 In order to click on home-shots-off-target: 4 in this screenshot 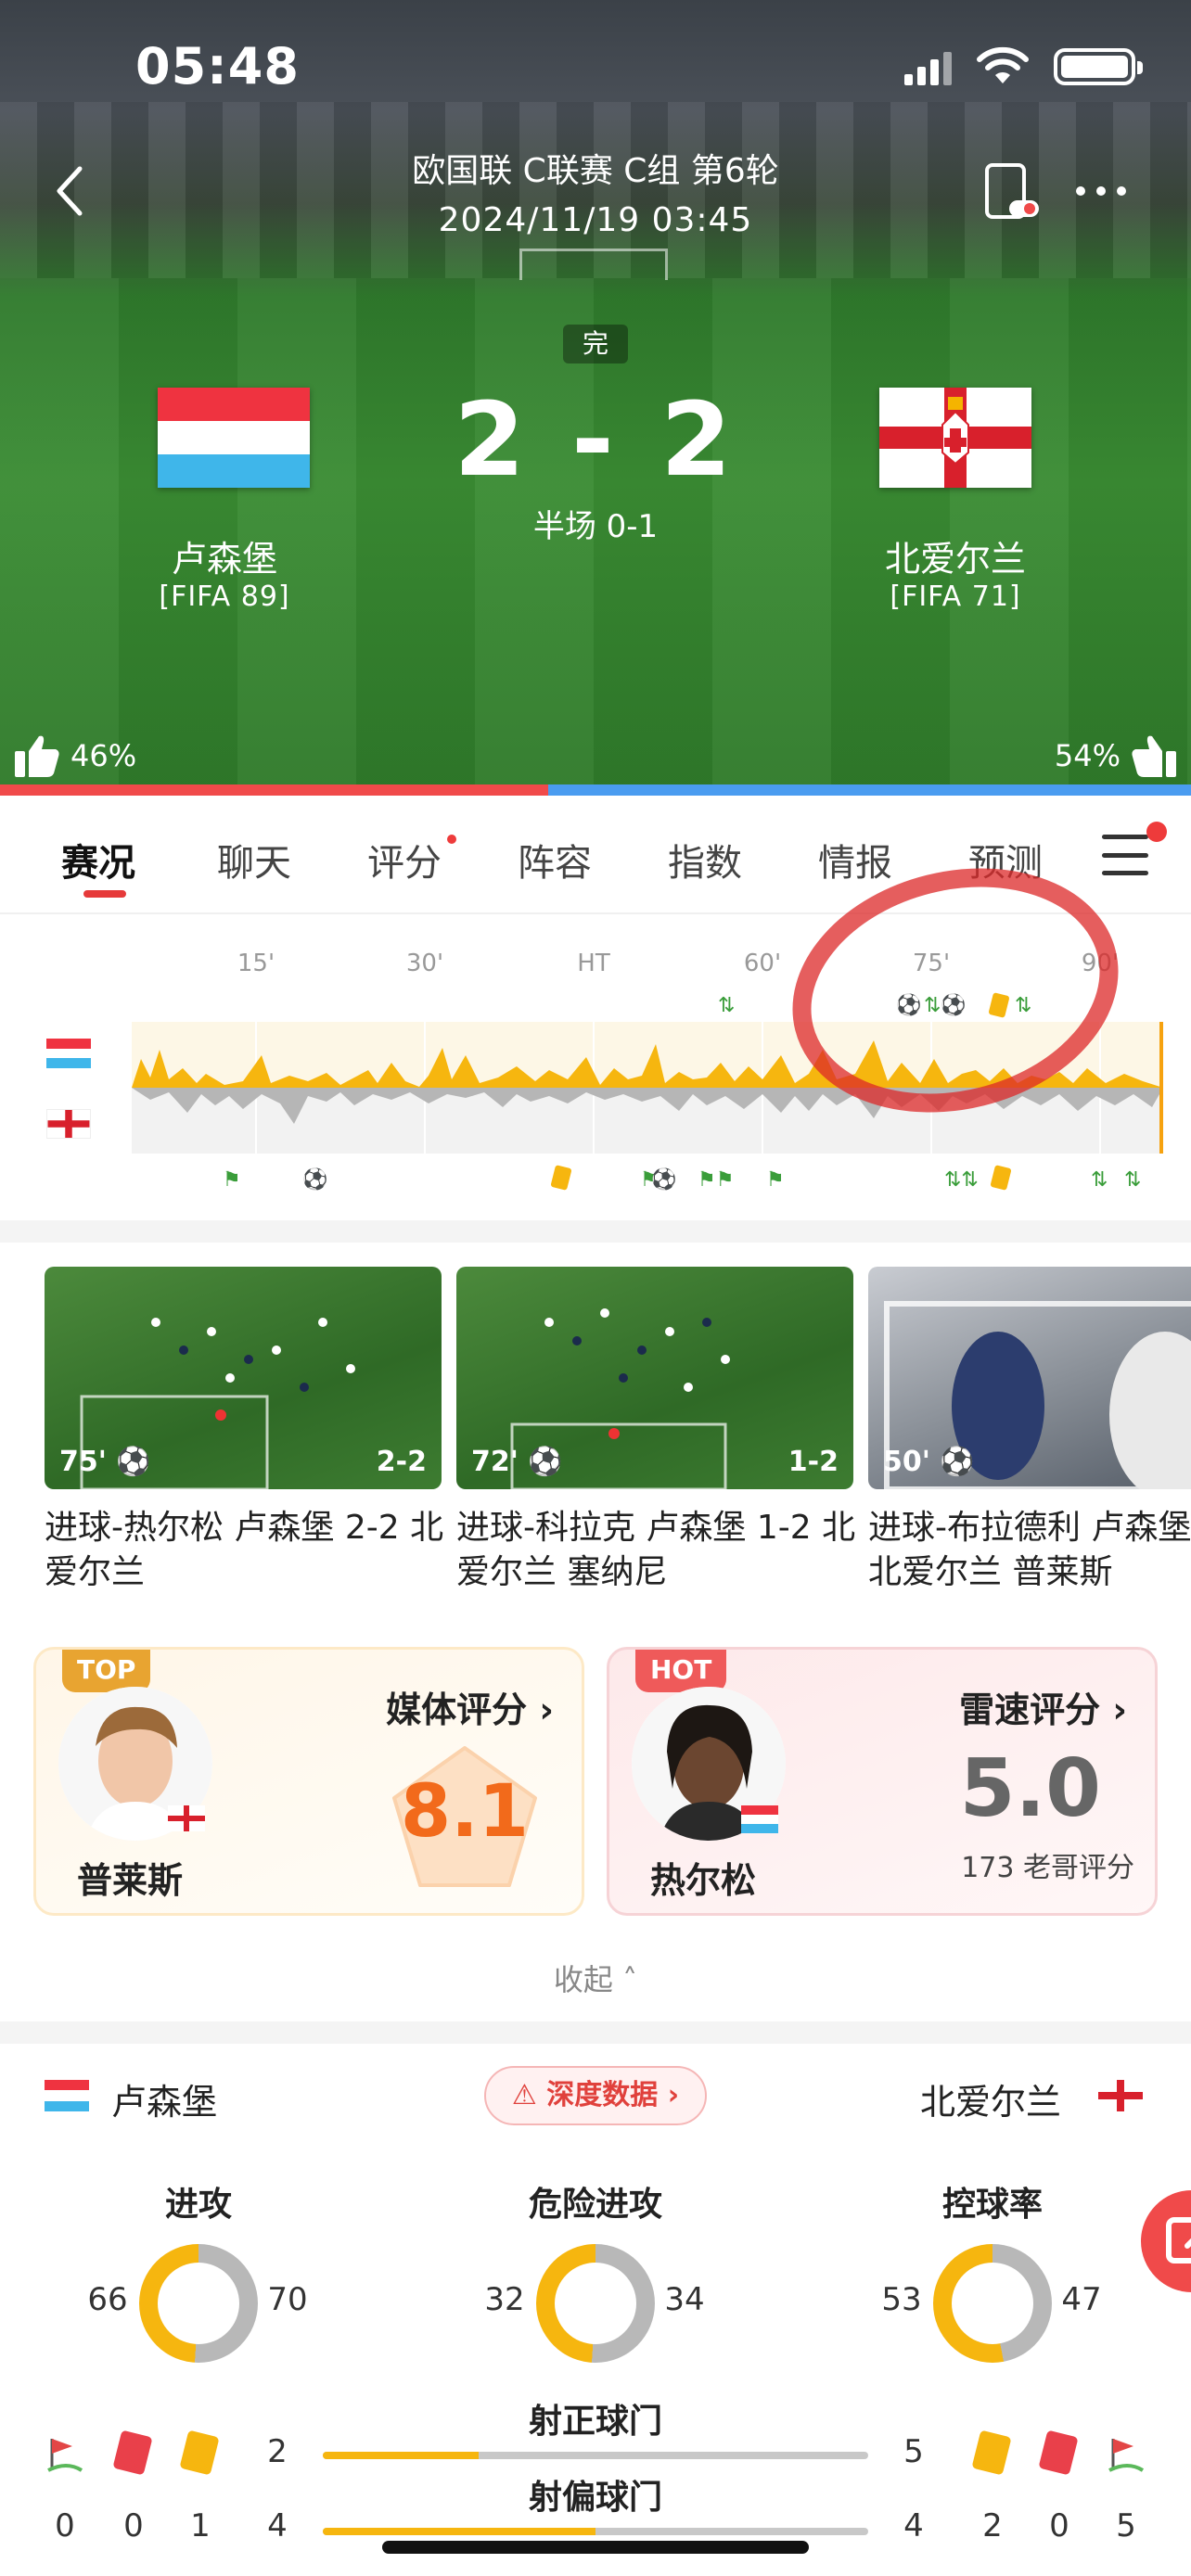, I will do `click(277, 2526)`.